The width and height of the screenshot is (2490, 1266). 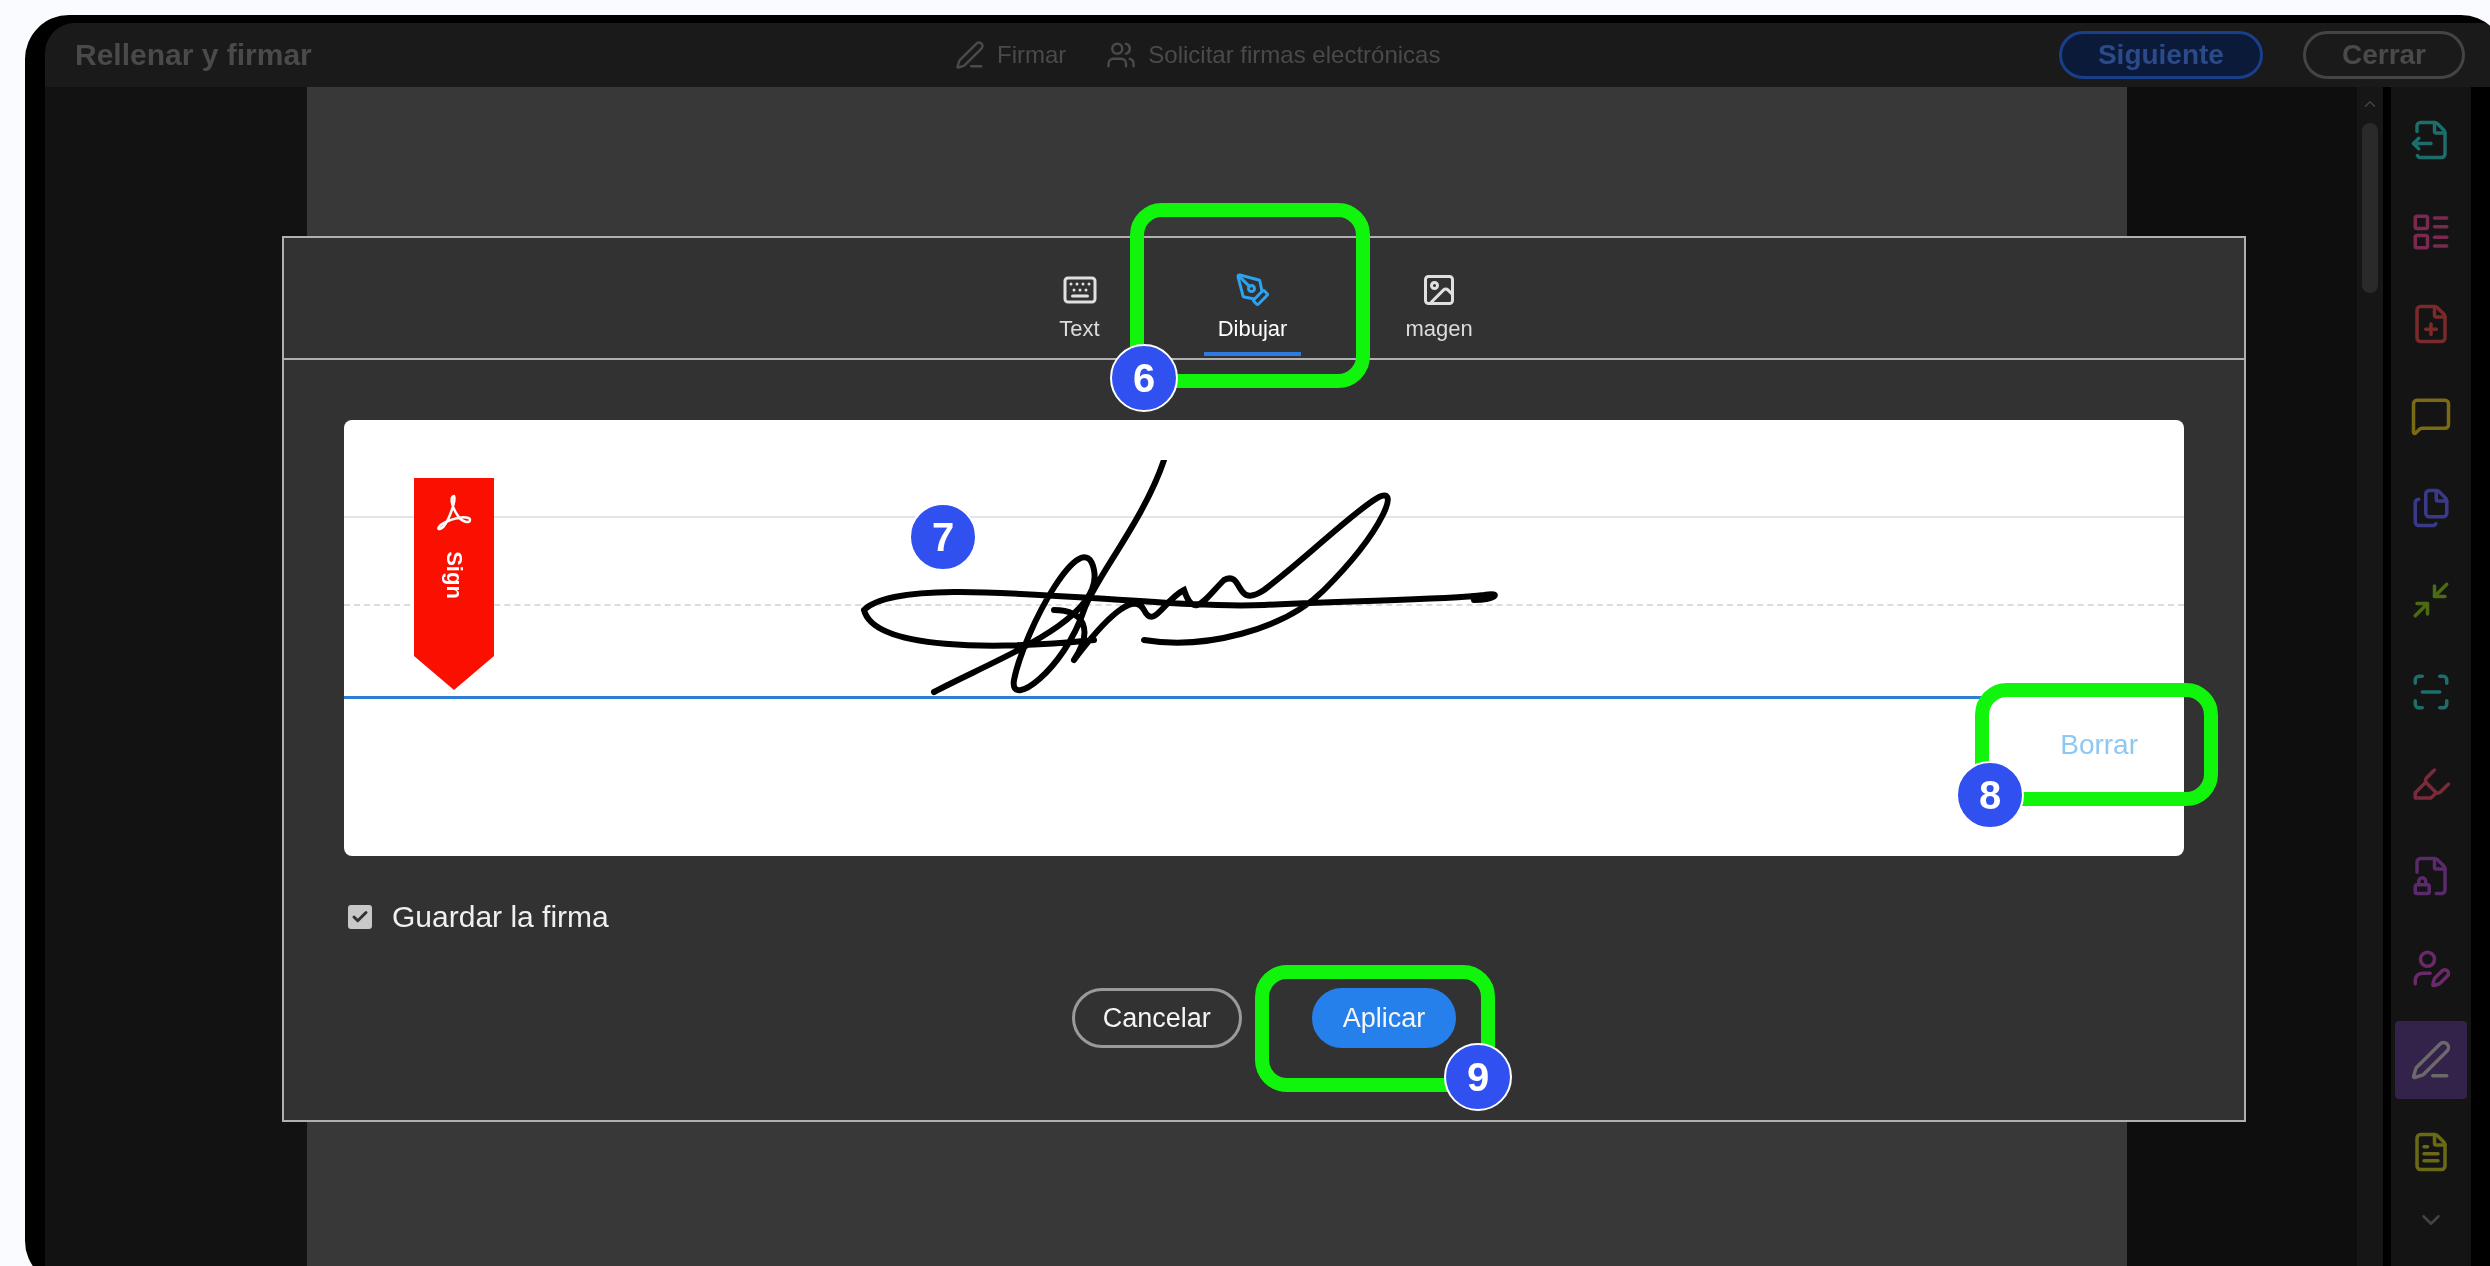 What do you see at coordinates (454, 575) in the screenshot?
I see `ribbon-label: Sign` at bounding box center [454, 575].